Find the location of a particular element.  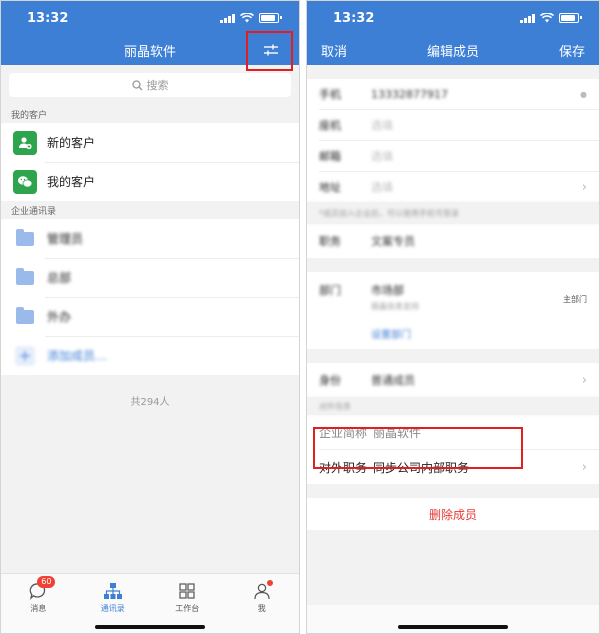

search-placeholder: 搜索 is located at coordinates (157, 85).